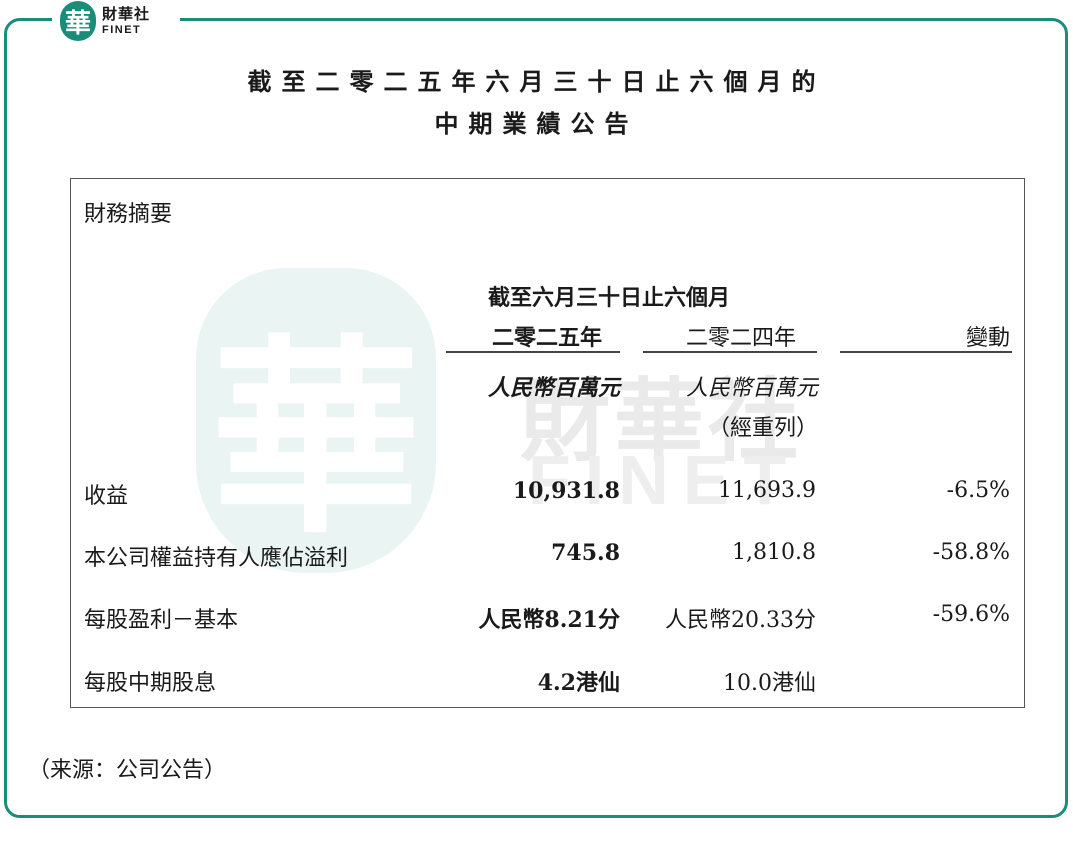 This screenshot has width=1073, height=842. What do you see at coordinates (122, 29) in the screenshot?
I see `logo-en: FINET` at bounding box center [122, 29].